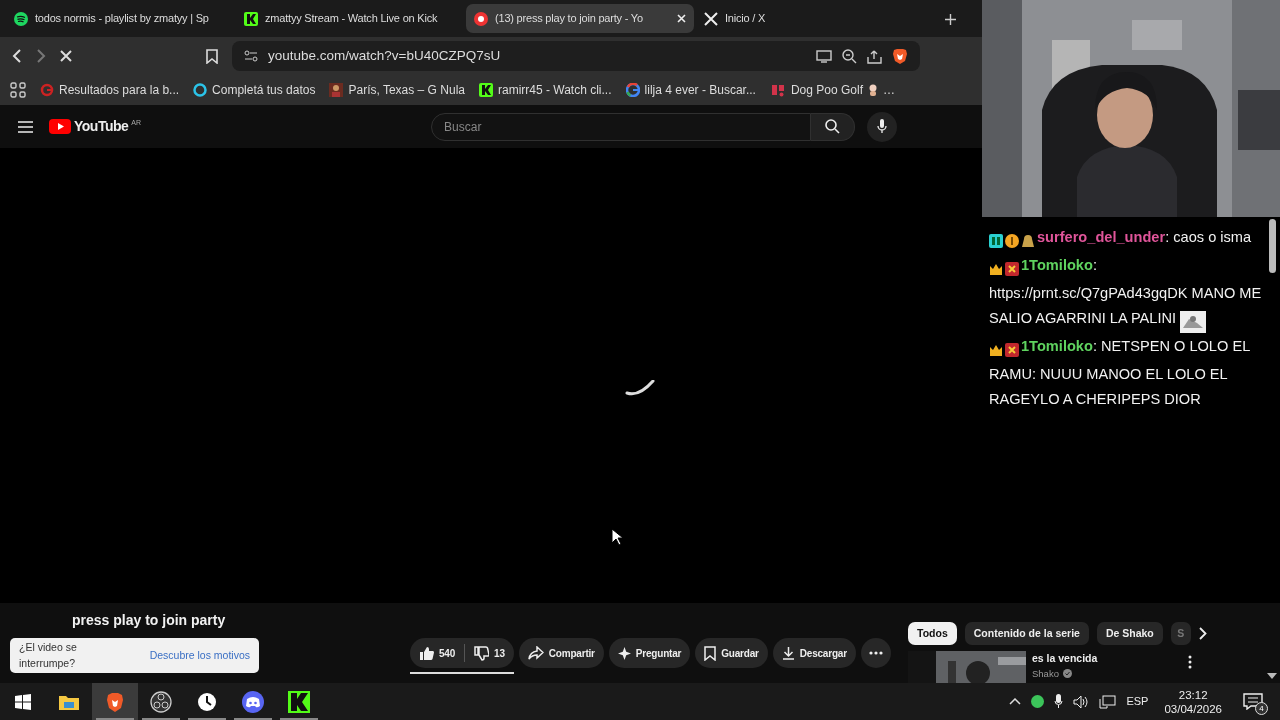 The height and width of the screenshot is (720, 1280). I want to click on close-icon, so click(66, 56).